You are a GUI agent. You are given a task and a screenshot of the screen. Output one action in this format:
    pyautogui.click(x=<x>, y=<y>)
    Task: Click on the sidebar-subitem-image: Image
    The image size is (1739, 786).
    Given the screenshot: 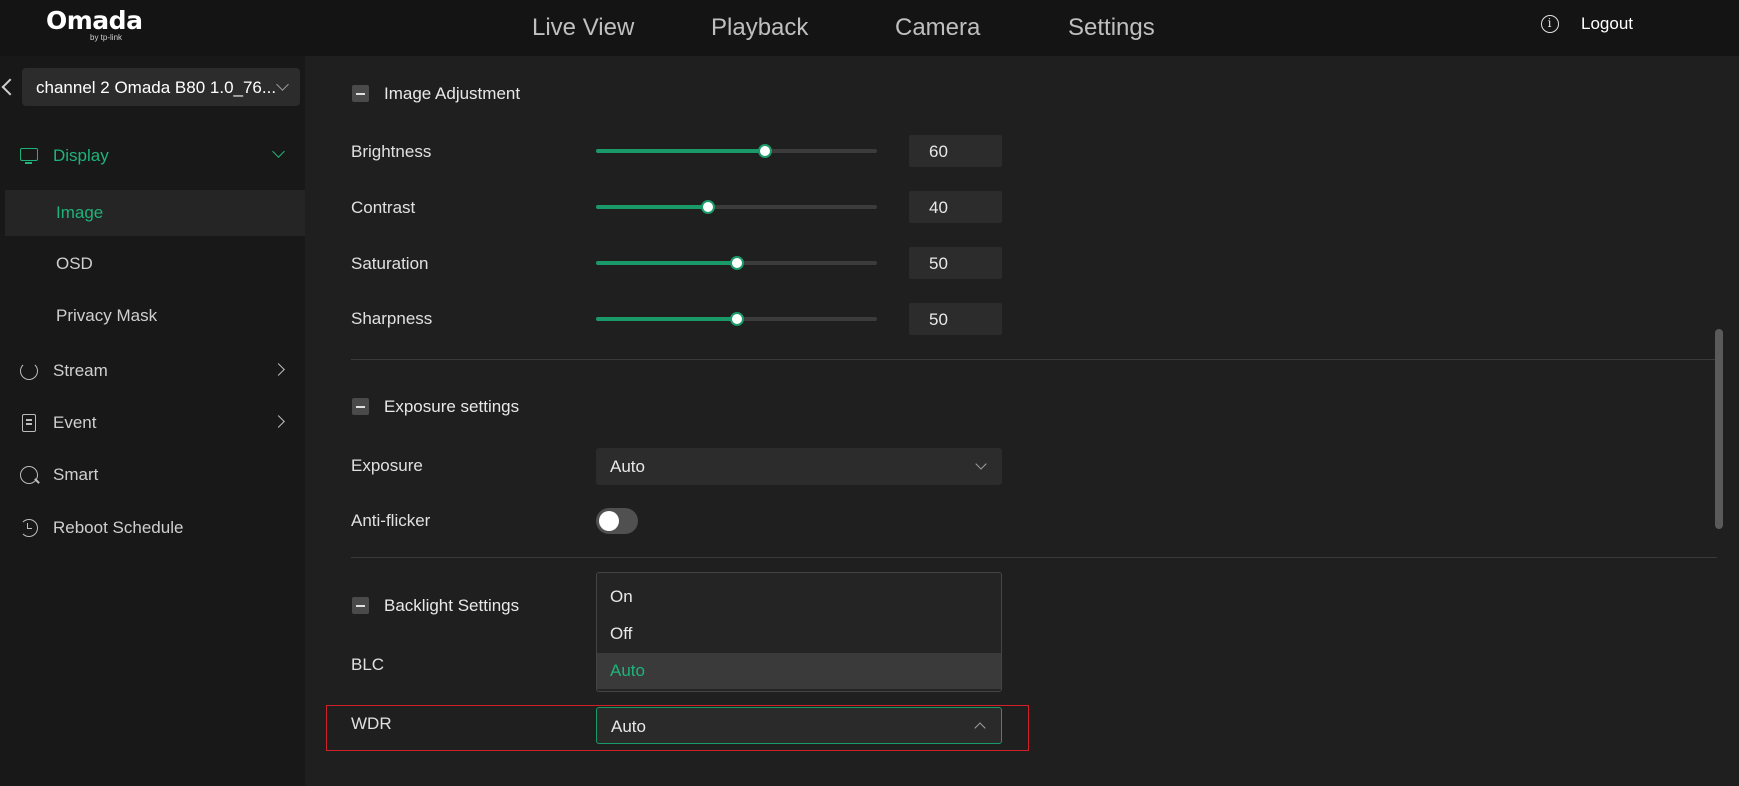 What is the action you would take?
    pyautogui.click(x=155, y=213)
    